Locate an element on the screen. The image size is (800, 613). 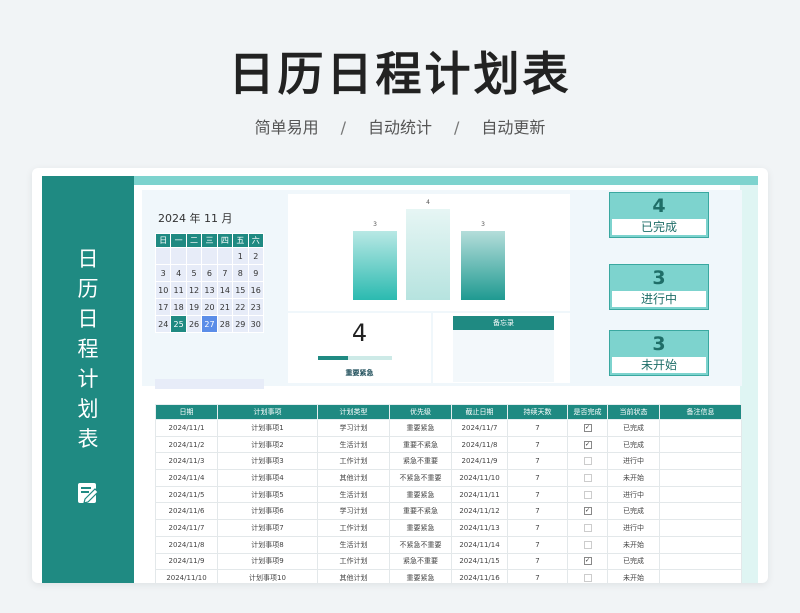
table-cell: 计划事项4 is located at coordinates (267, 478).